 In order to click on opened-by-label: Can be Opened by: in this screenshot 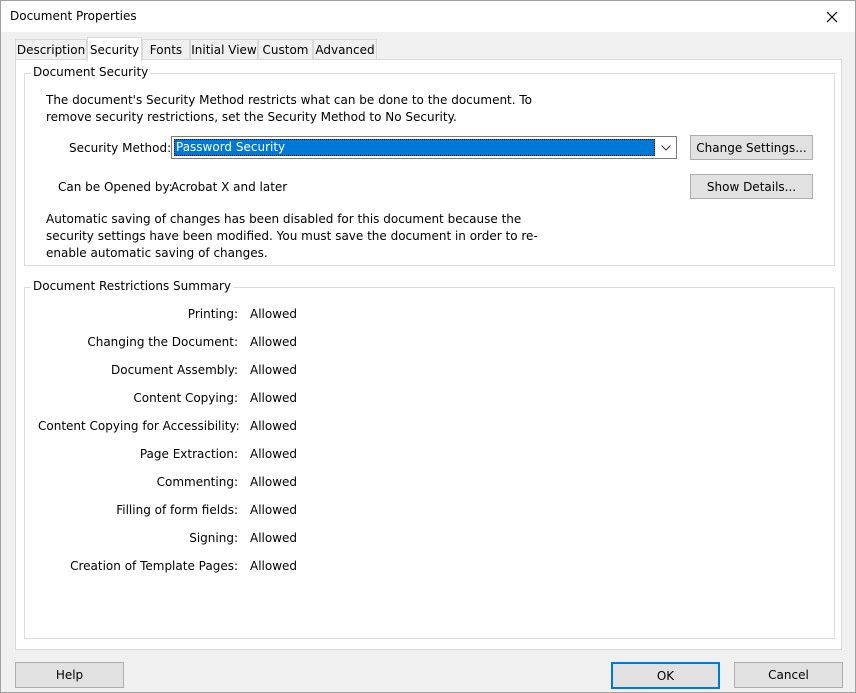, I will do `click(115, 187)`.